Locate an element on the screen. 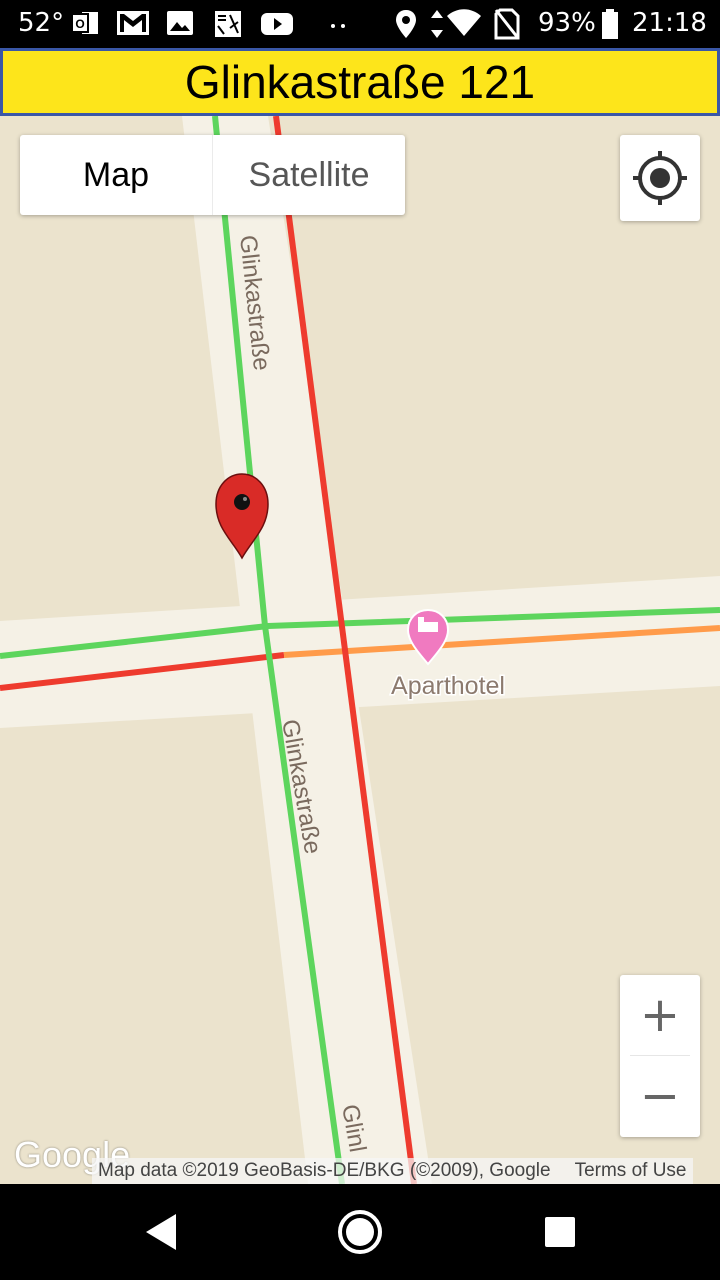  clock: 21:18 is located at coordinates (669, 23).